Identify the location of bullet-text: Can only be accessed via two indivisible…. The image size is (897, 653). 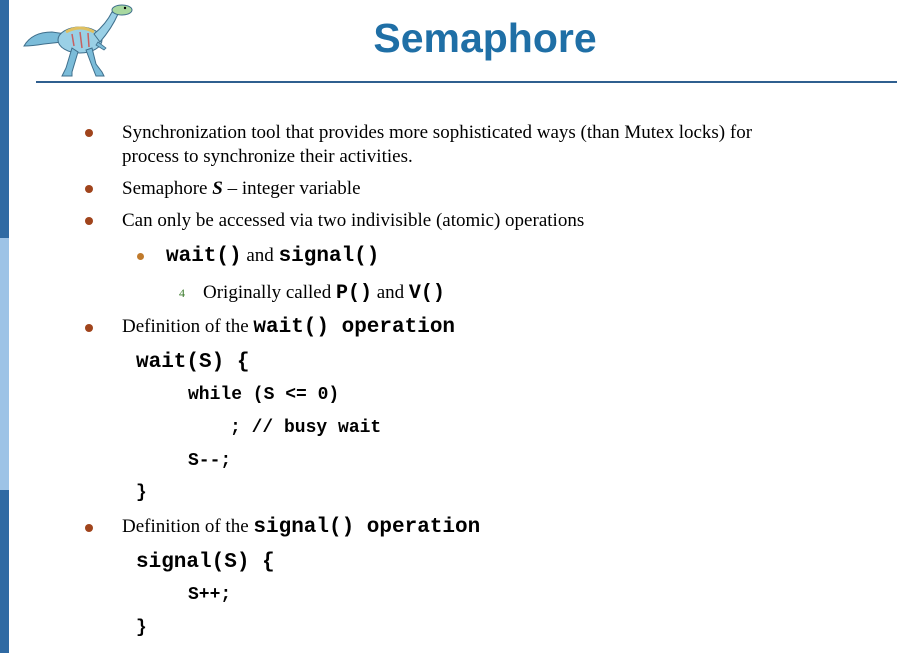
(353, 220).